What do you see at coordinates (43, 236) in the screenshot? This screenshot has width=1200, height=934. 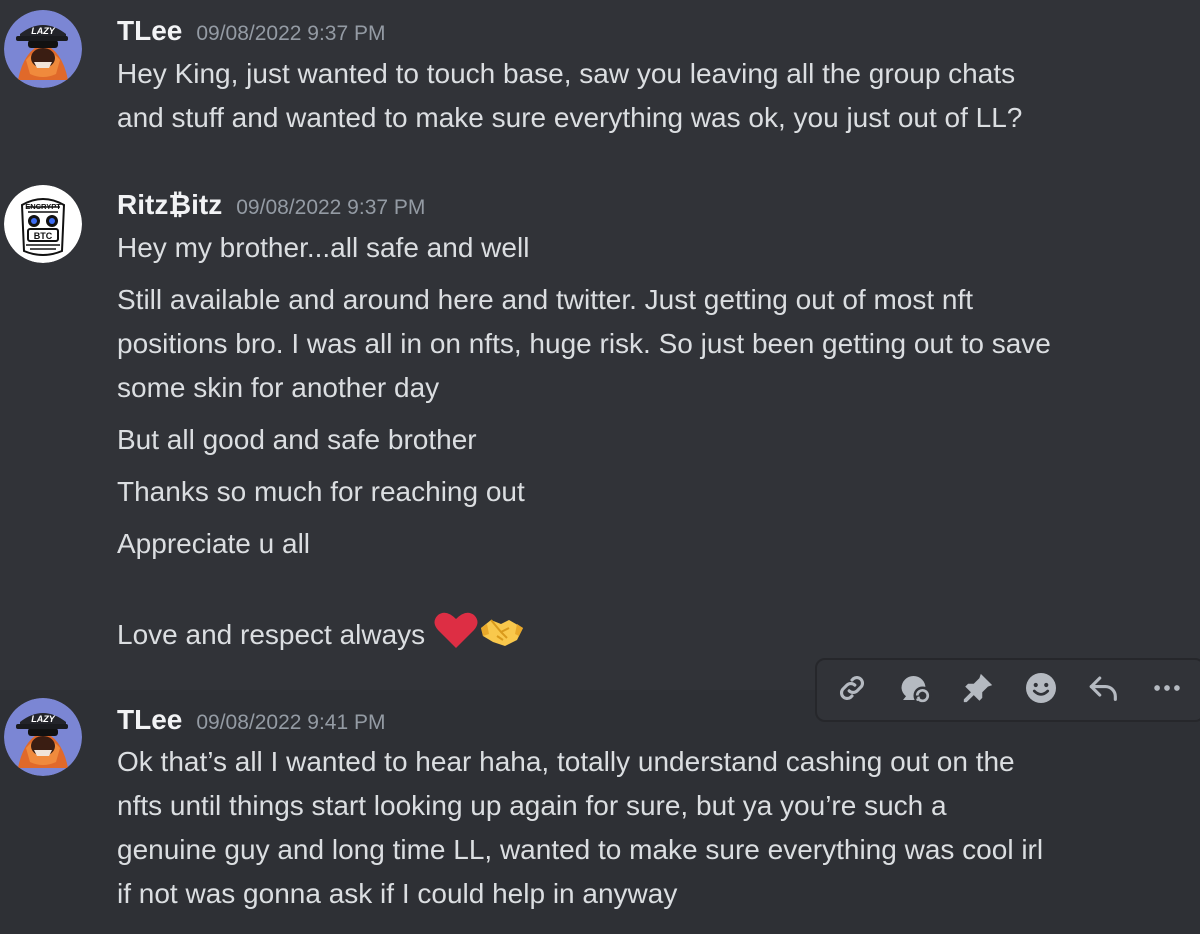 I see `avatar-label-bottom: BTC` at bounding box center [43, 236].